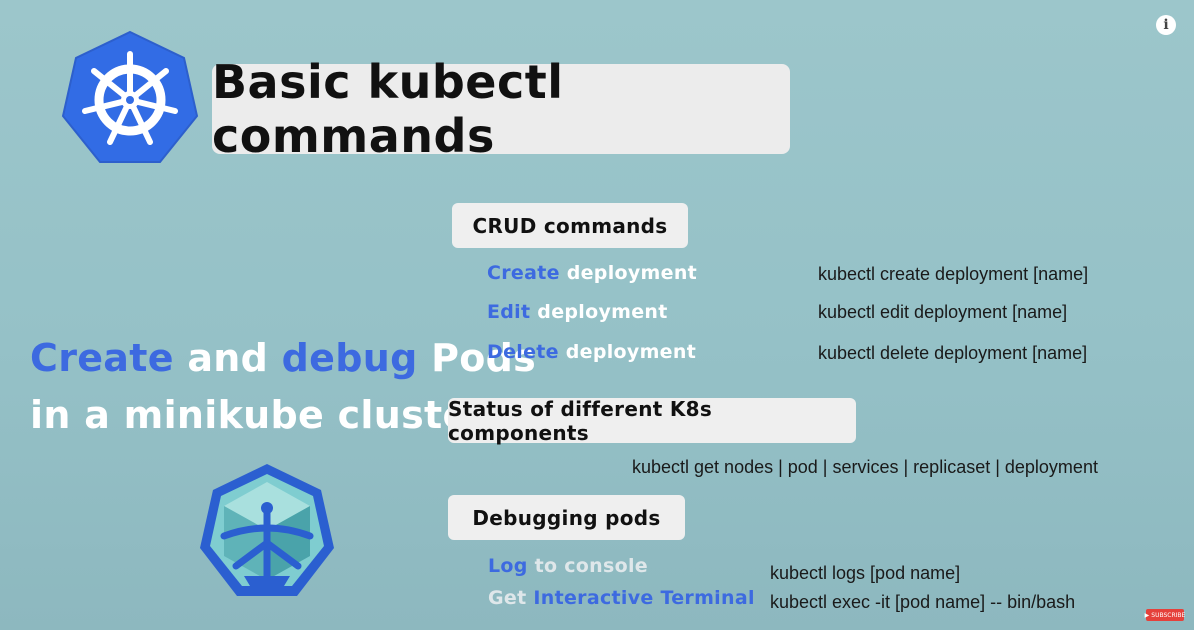 The height and width of the screenshot is (630, 1194). Describe the element at coordinates (102, 358) in the screenshot. I see `side-word-create: Create` at that location.